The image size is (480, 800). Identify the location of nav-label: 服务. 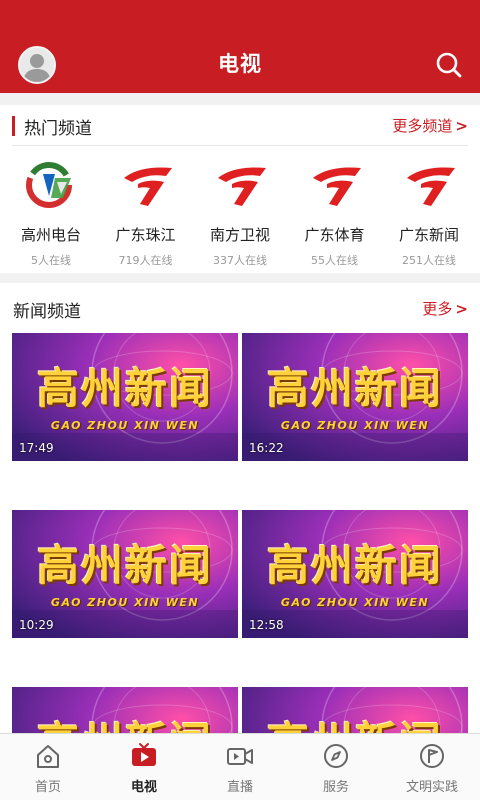
(335, 787).